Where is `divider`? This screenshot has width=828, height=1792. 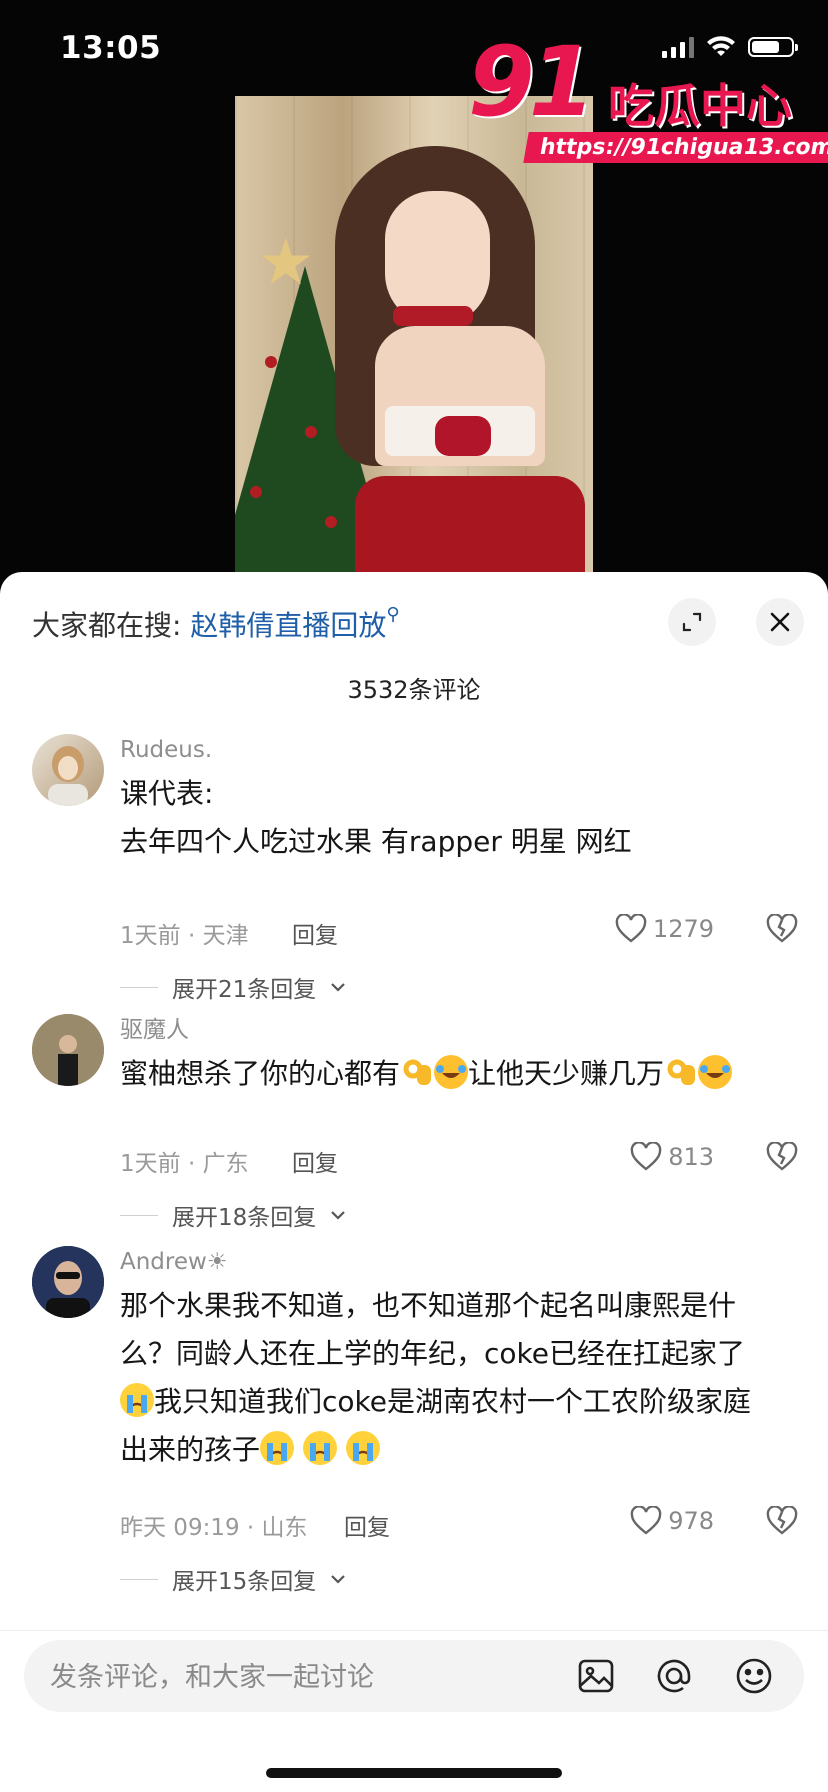 divider is located at coordinates (414, 1630).